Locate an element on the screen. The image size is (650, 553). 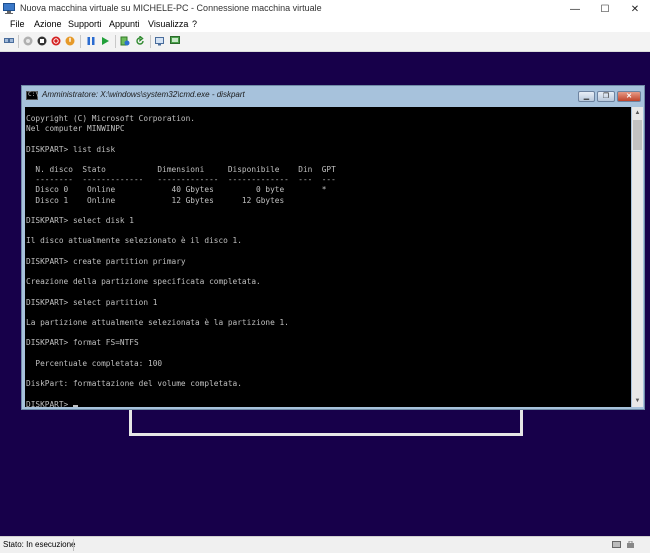
power-icon is located at coordinates (70, 41).